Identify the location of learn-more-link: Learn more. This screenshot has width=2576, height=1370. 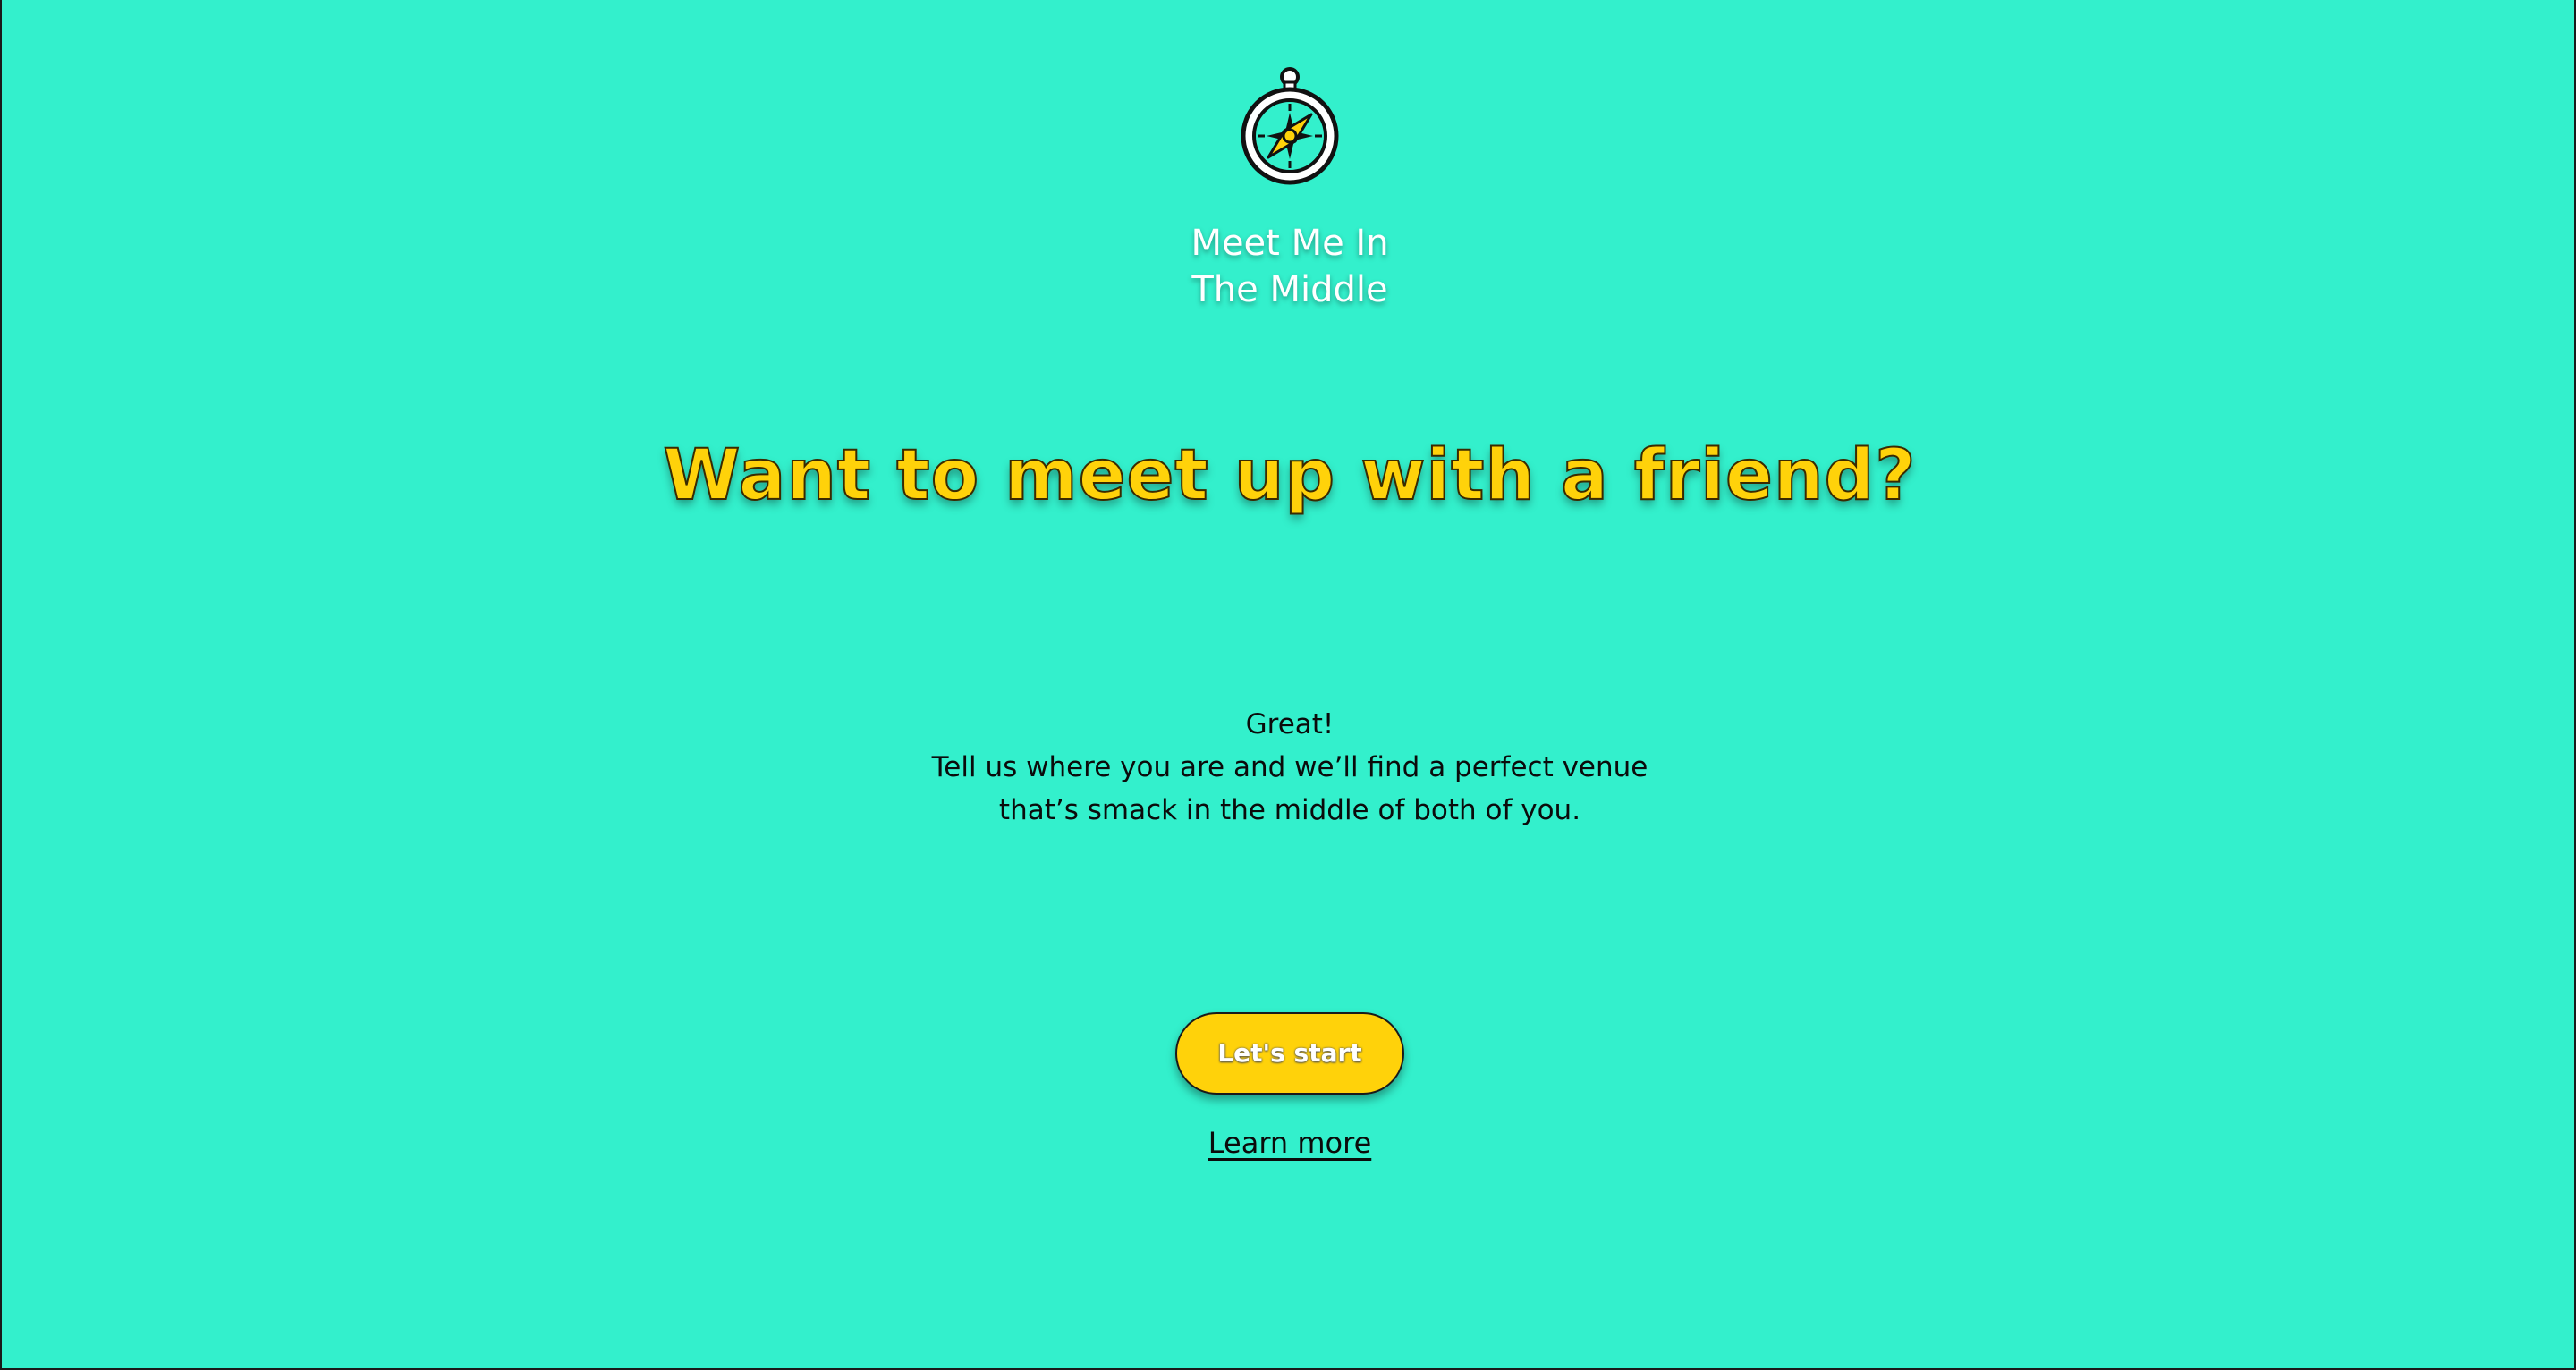
(1290, 1143).